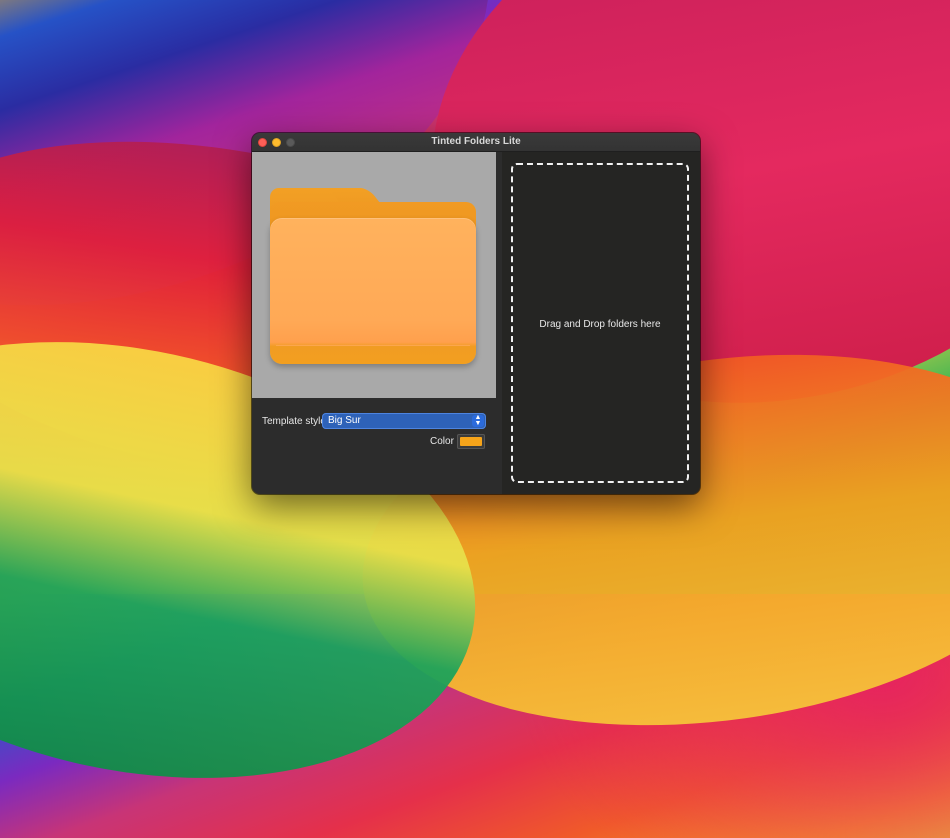  What do you see at coordinates (373, 345) in the screenshot?
I see `folder-front-line` at bounding box center [373, 345].